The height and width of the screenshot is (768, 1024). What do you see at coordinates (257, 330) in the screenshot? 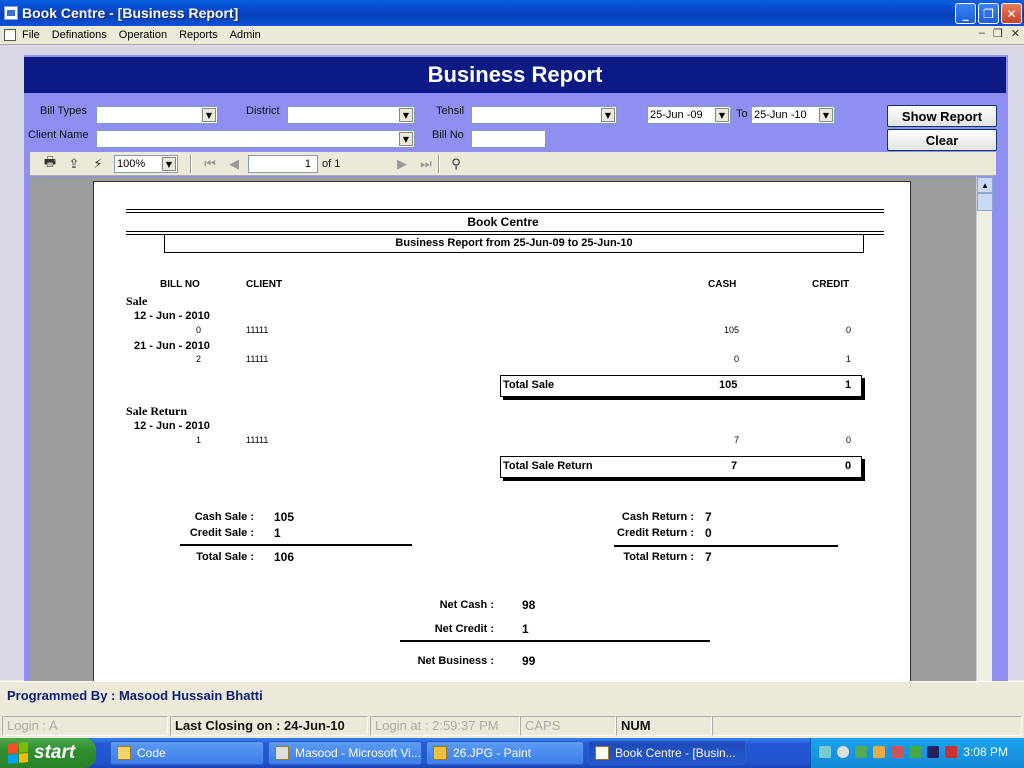
I see `client-cell: 11111` at bounding box center [257, 330].